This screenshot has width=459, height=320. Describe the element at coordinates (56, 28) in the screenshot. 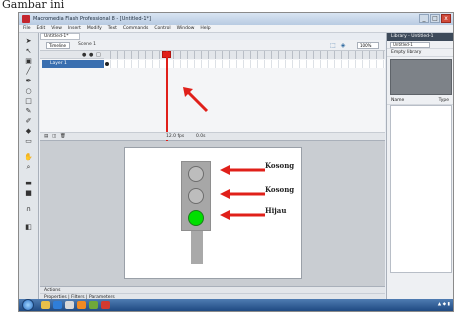

I see `menu-view: View` at that location.